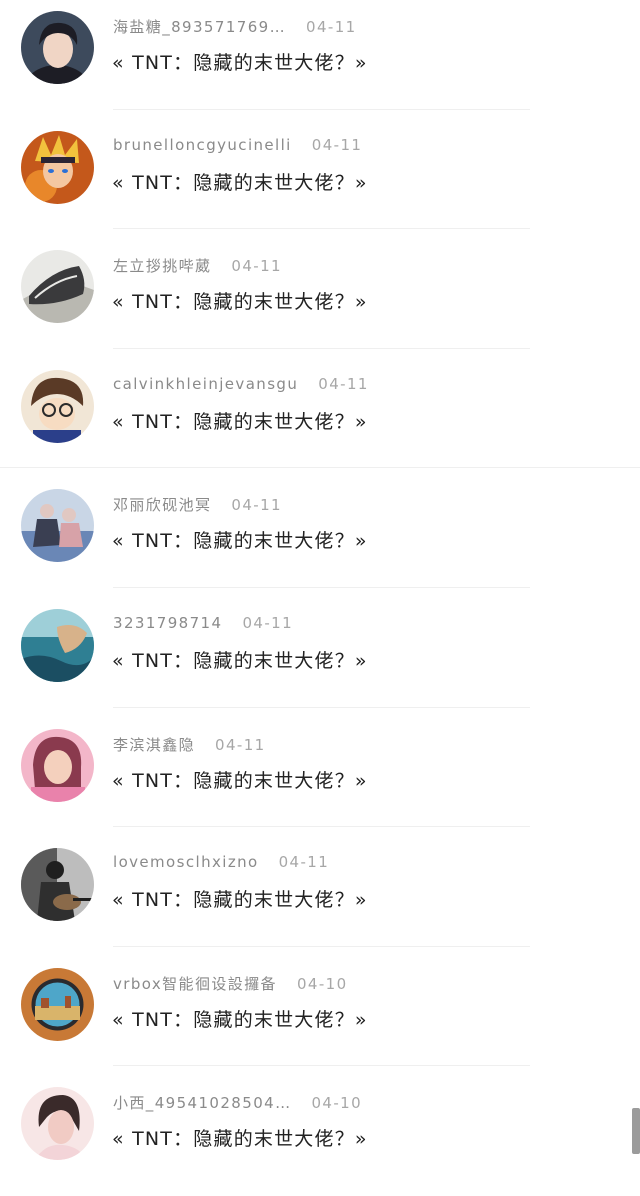 The width and height of the screenshot is (640, 1196). What do you see at coordinates (154, 745) in the screenshot?
I see `username: 李滨淇鑫隐` at bounding box center [154, 745].